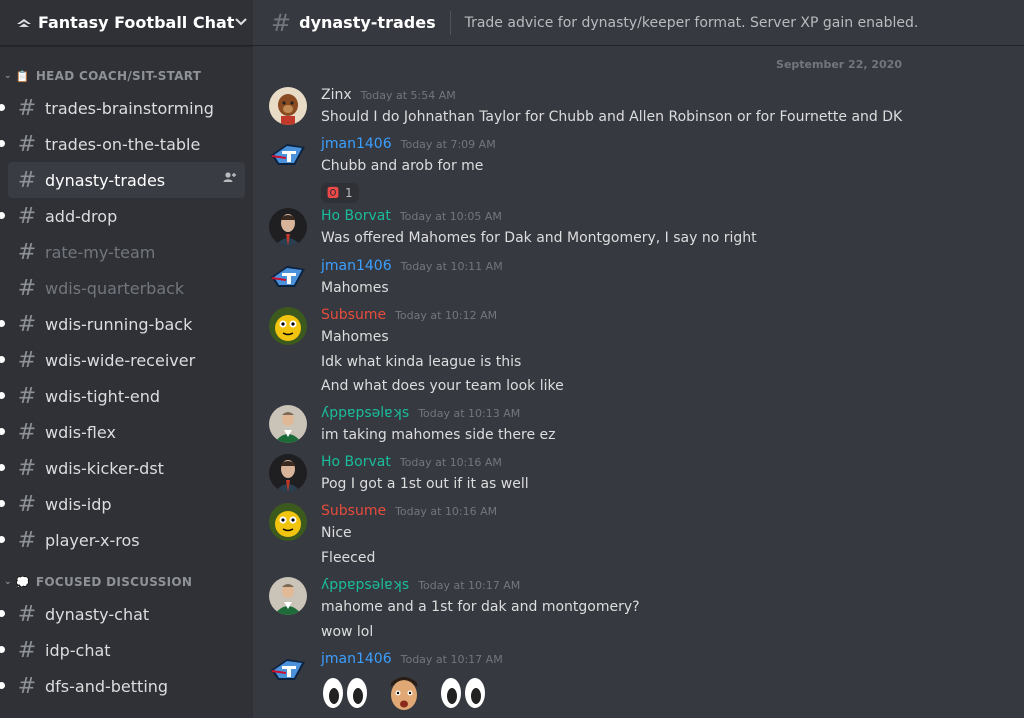 The width and height of the screenshot is (1024, 718). I want to click on channel-wdis-quarterback: # wdis-quarterback, so click(126, 288).